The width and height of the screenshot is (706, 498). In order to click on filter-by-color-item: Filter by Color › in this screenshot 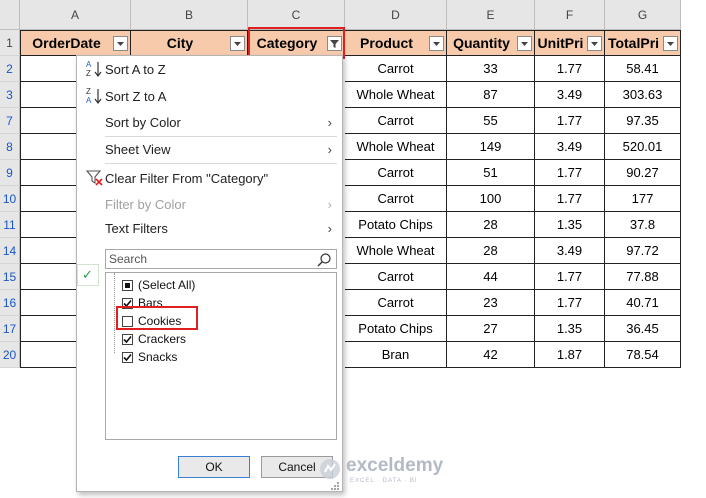, I will do `click(209, 204)`.